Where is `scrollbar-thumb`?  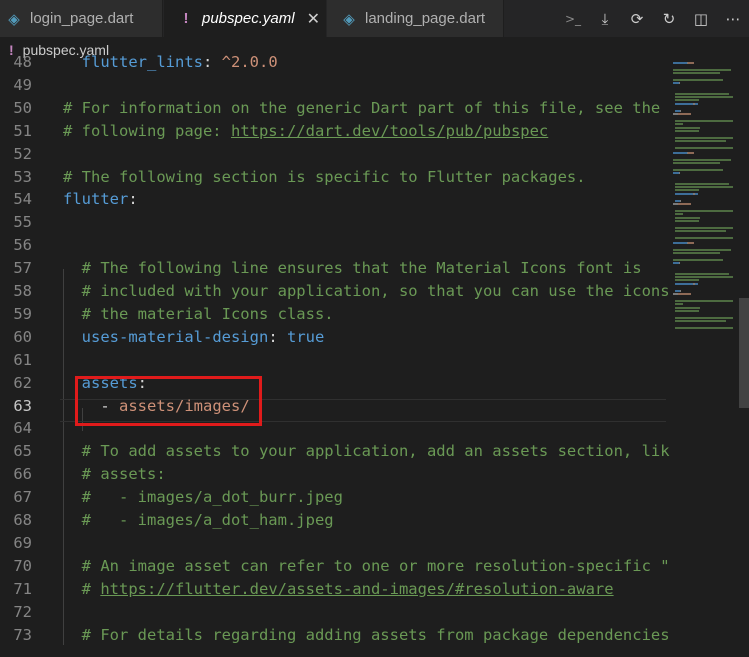
scrollbar-thumb is located at coordinates (744, 353).